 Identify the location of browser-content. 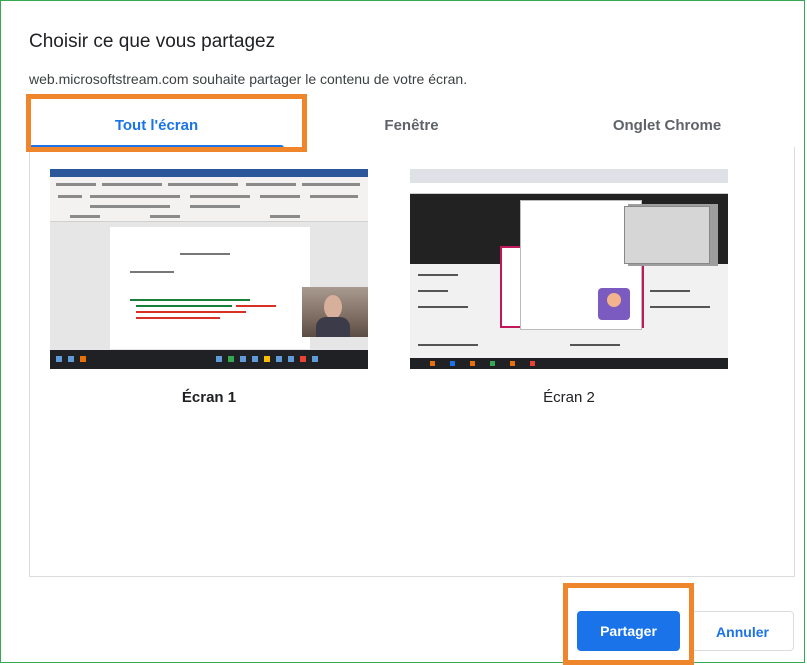
(569, 276).